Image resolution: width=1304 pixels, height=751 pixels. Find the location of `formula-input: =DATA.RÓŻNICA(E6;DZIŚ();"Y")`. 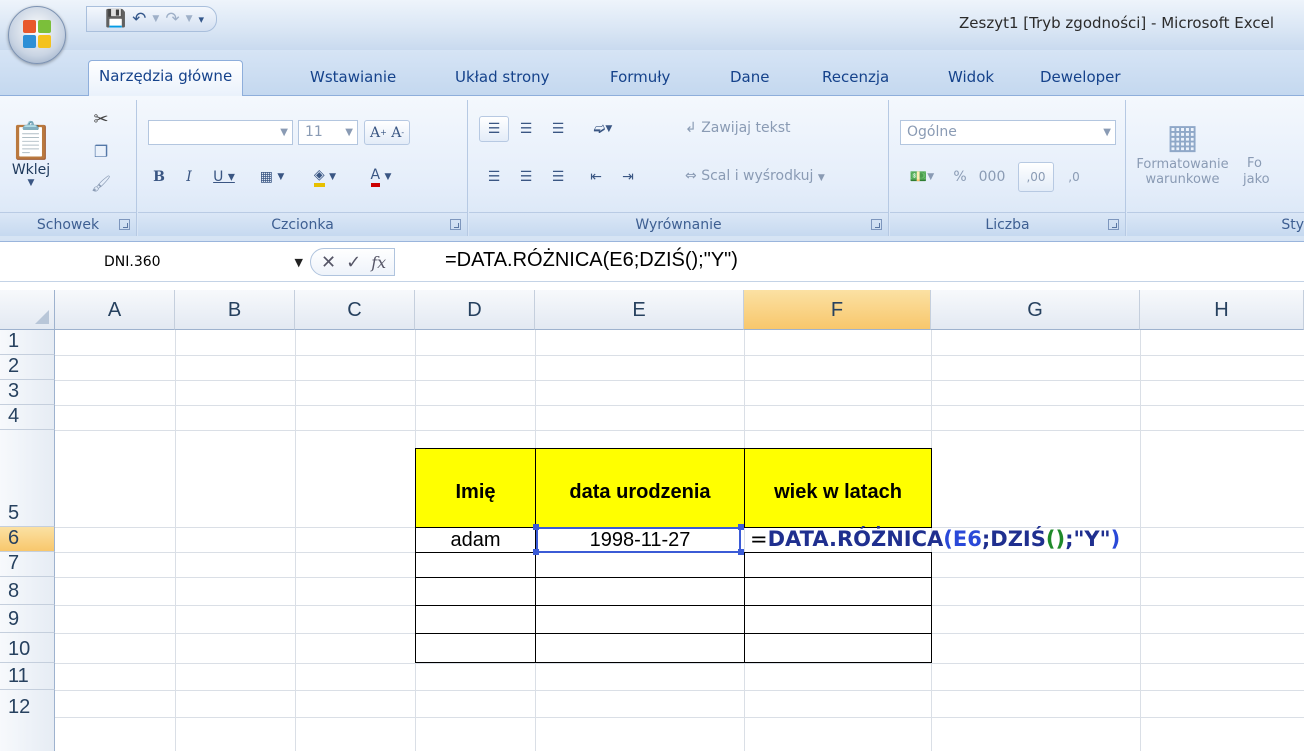

formula-input: =DATA.RÓŻNICA(E6;DZIŚ();"Y") is located at coordinates (591, 260).